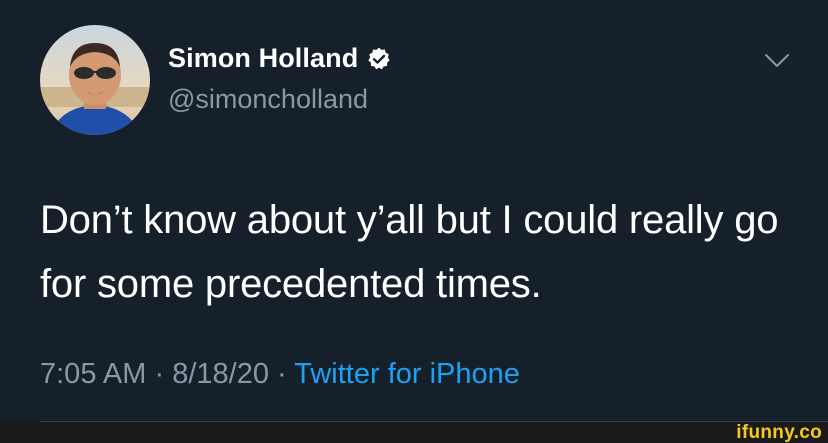 Image resolution: width=828 pixels, height=443 pixels. I want to click on user-handle: @simoncholland, so click(268, 99).